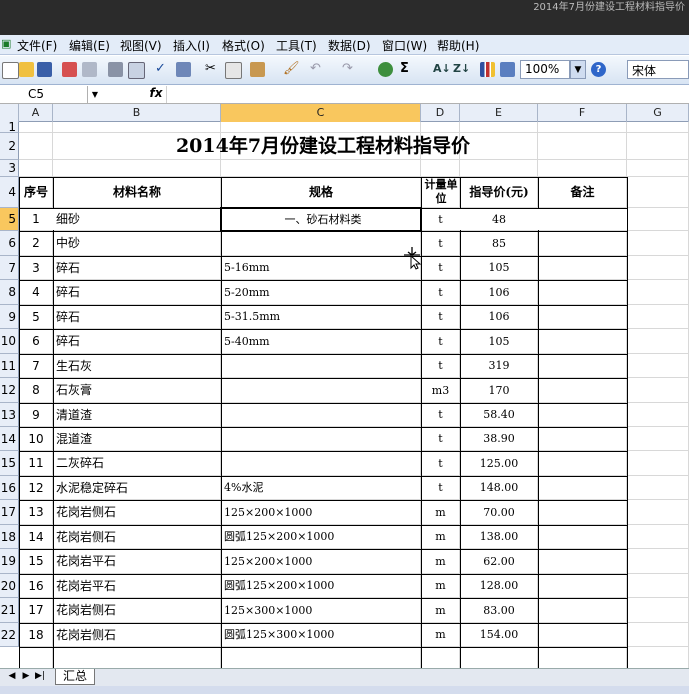 The height and width of the screenshot is (694, 689). What do you see at coordinates (9, 537) in the screenshot?
I see `row-header-18: 18` at bounding box center [9, 537].